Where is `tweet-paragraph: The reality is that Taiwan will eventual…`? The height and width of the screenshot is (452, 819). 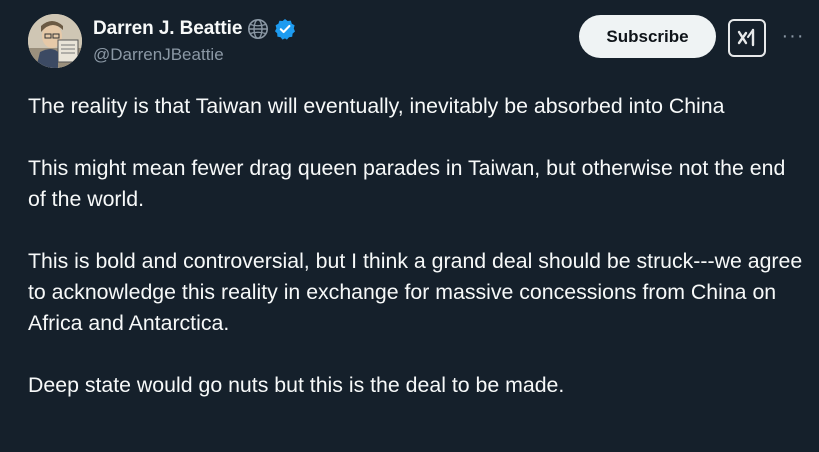
tweet-paragraph: The reality is that Taiwan will eventual… is located at coordinates (376, 106).